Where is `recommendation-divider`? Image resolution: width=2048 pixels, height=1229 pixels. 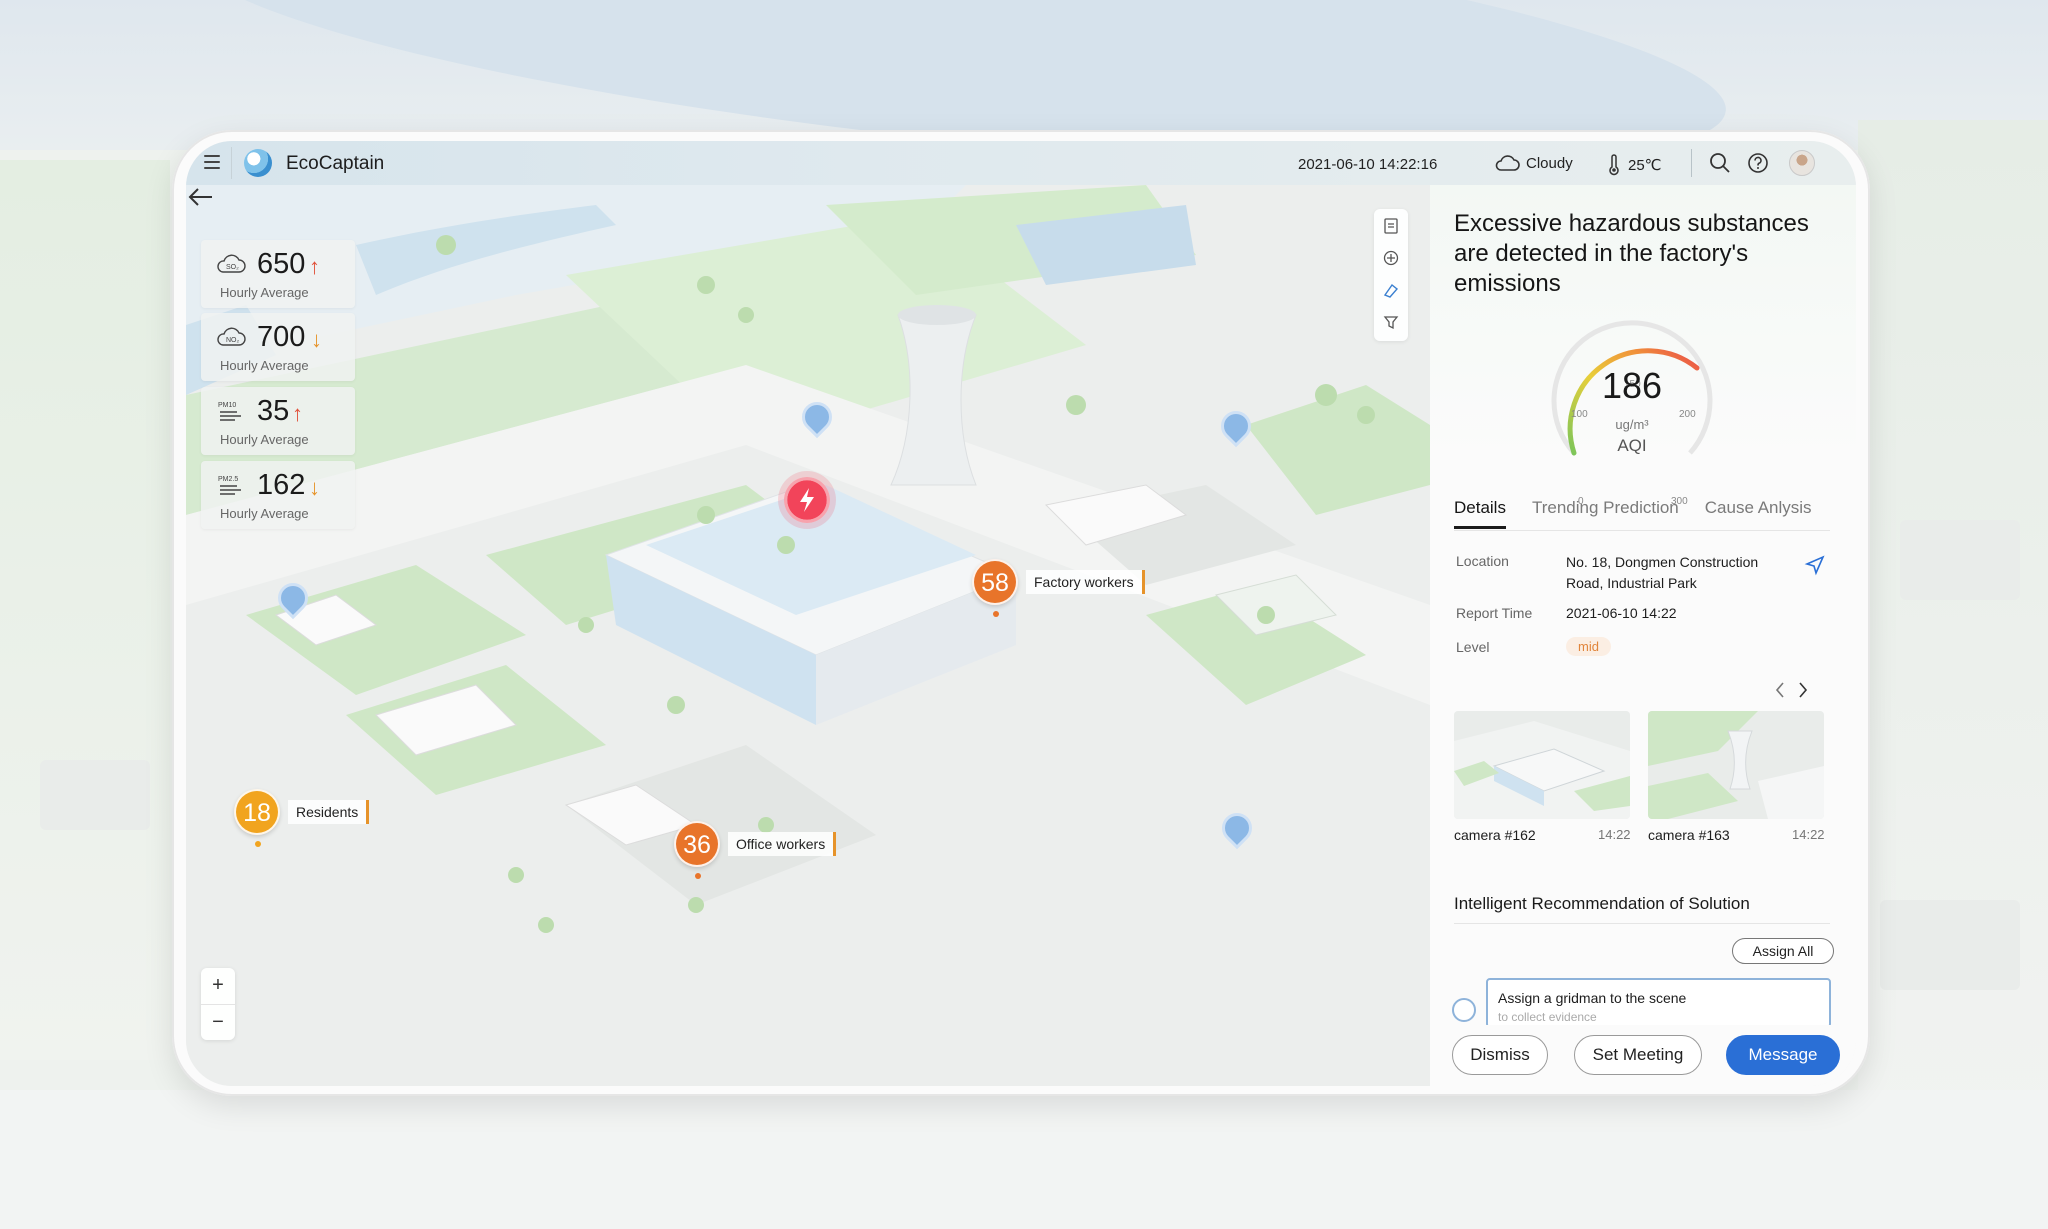
recommendation-divider is located at coordinates (1642, 923).